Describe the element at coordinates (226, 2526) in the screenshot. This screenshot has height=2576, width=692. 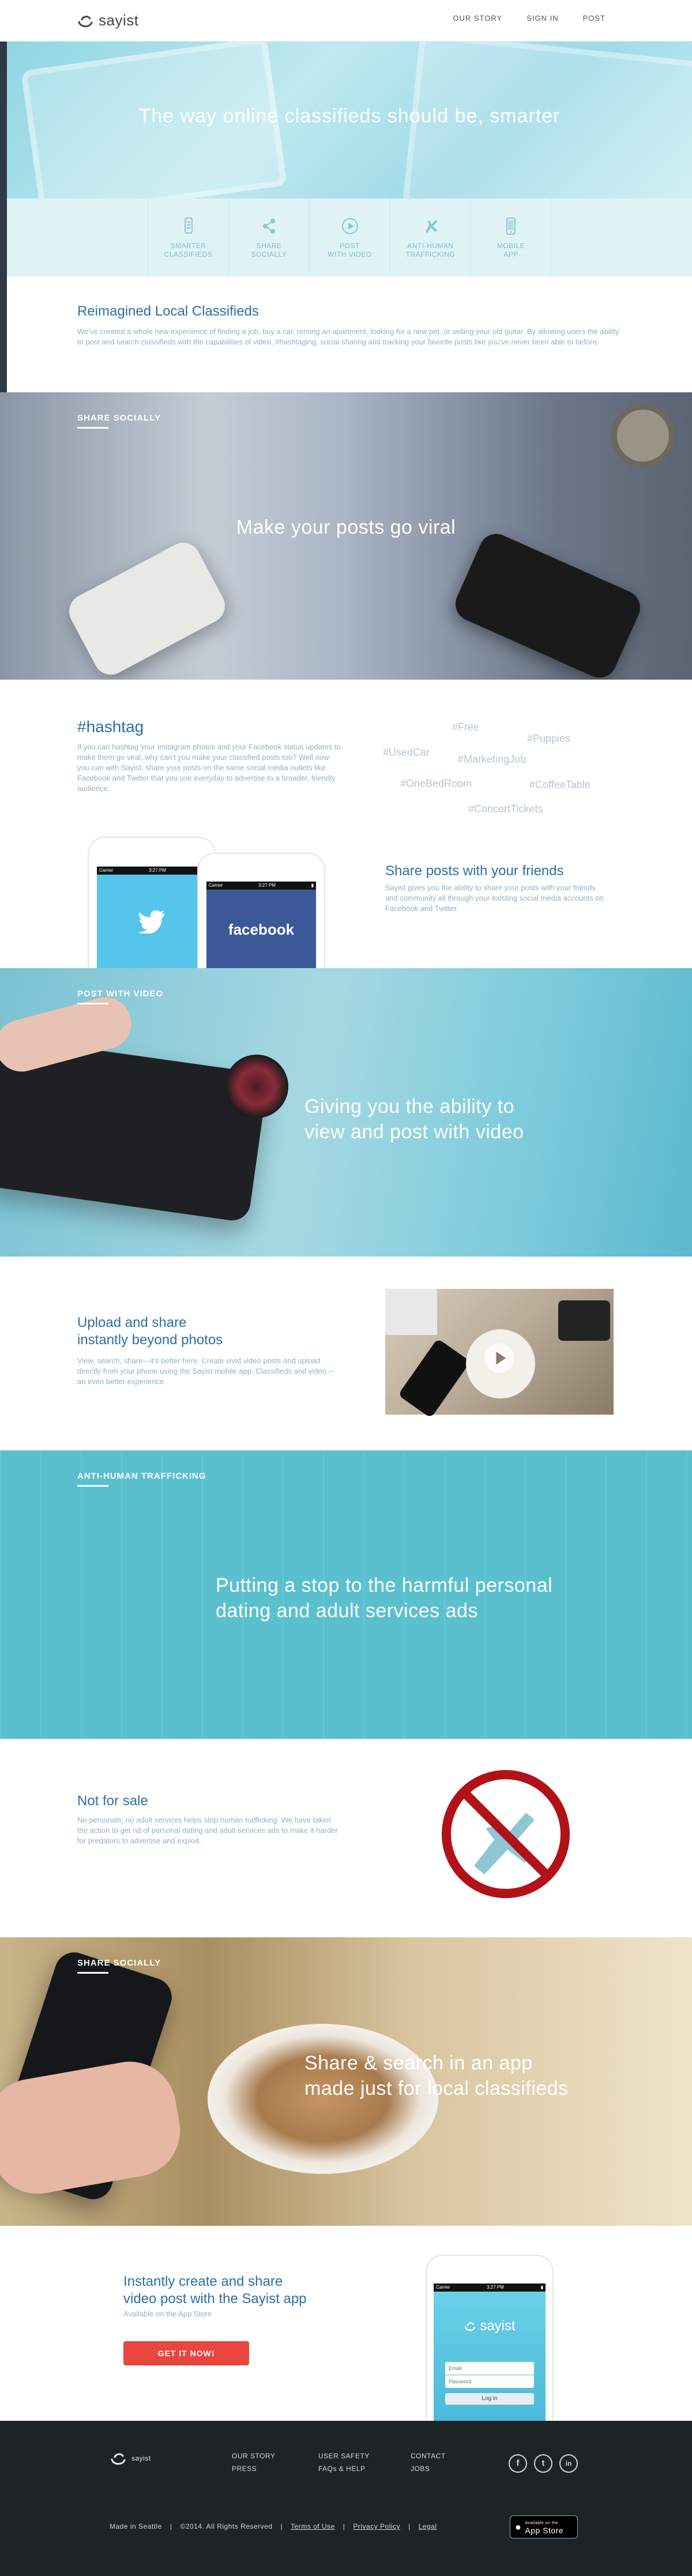
I see `copyright-text: ©2014. All Rights Reserved` at that location.